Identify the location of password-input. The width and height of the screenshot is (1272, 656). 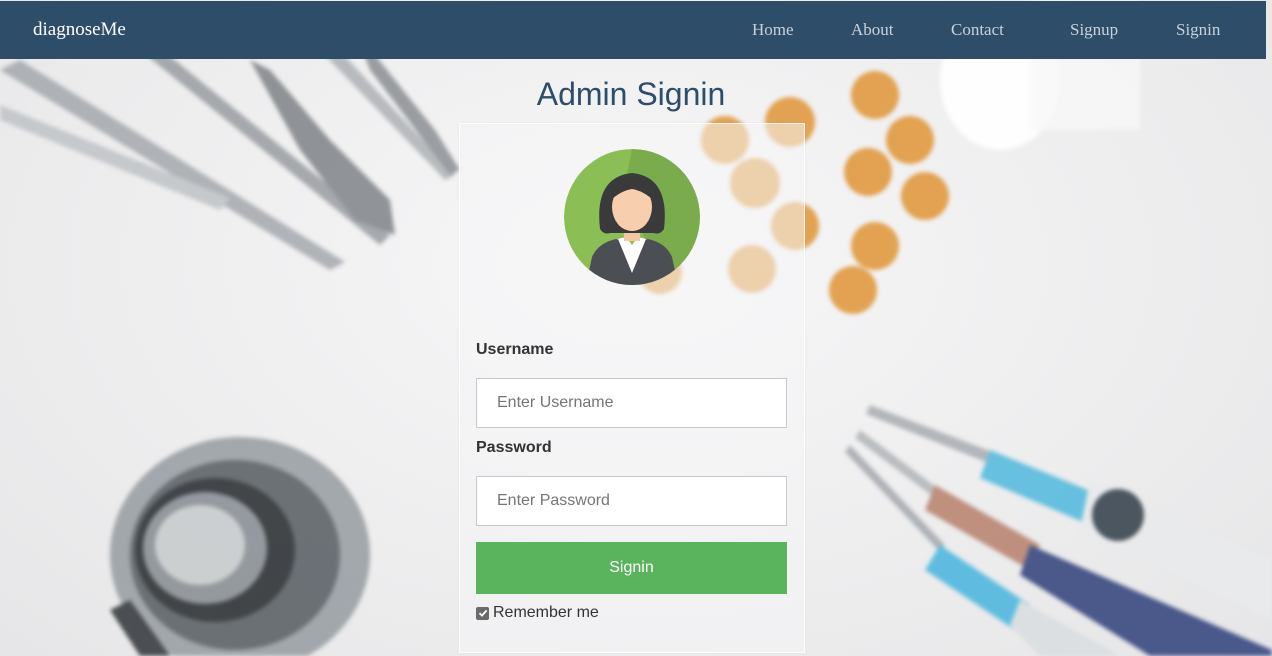
(631, 501).